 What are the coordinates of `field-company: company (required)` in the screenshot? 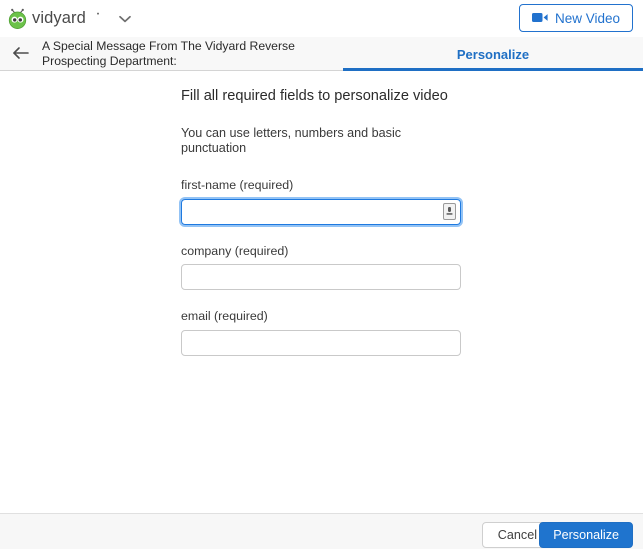 It's located at (321, 267).